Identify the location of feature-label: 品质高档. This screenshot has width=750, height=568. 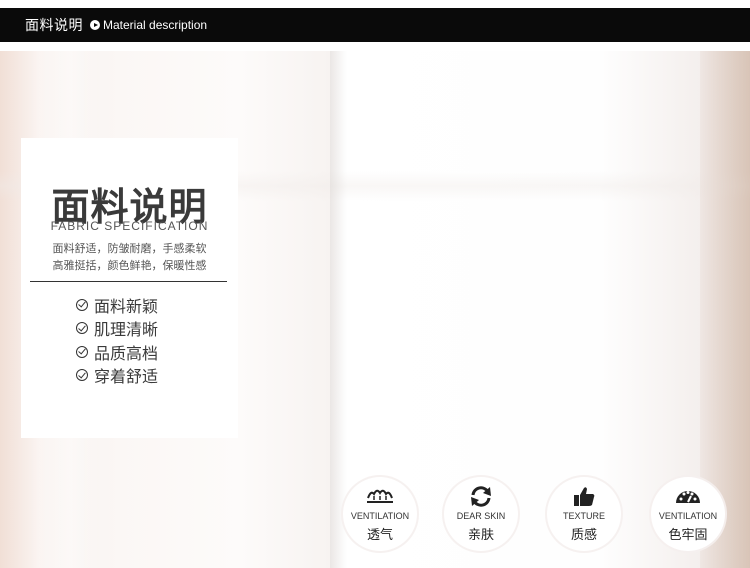
(126, 354).